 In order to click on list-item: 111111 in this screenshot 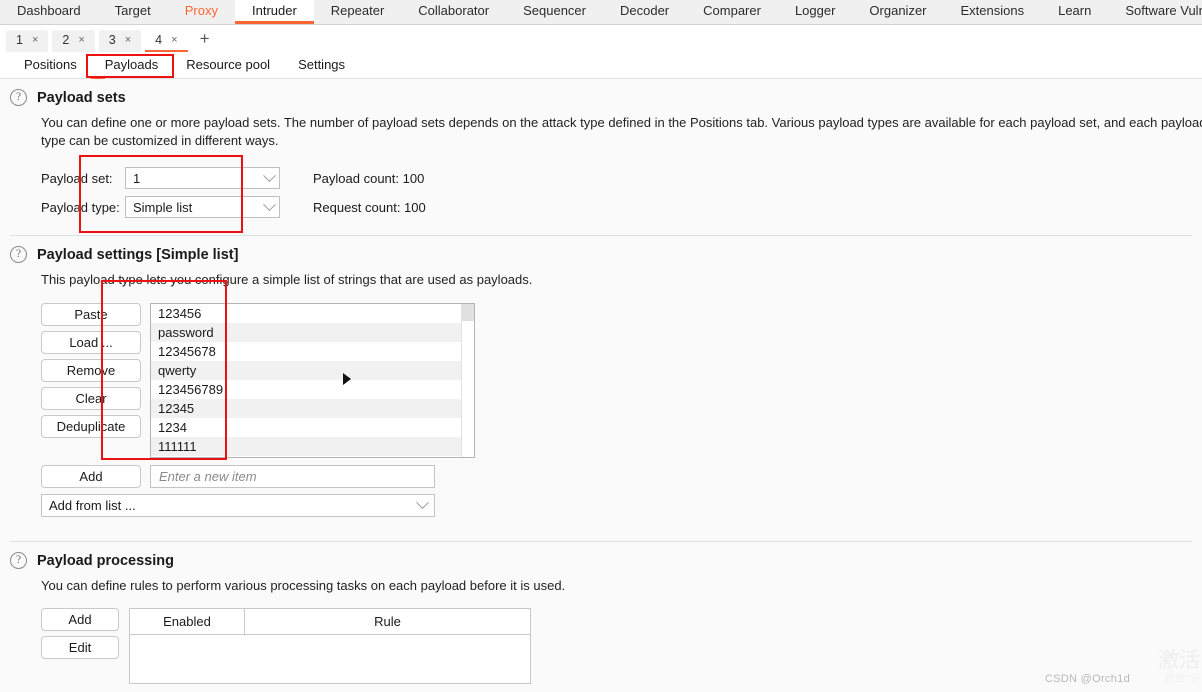, I will do `click(312, 446)`.